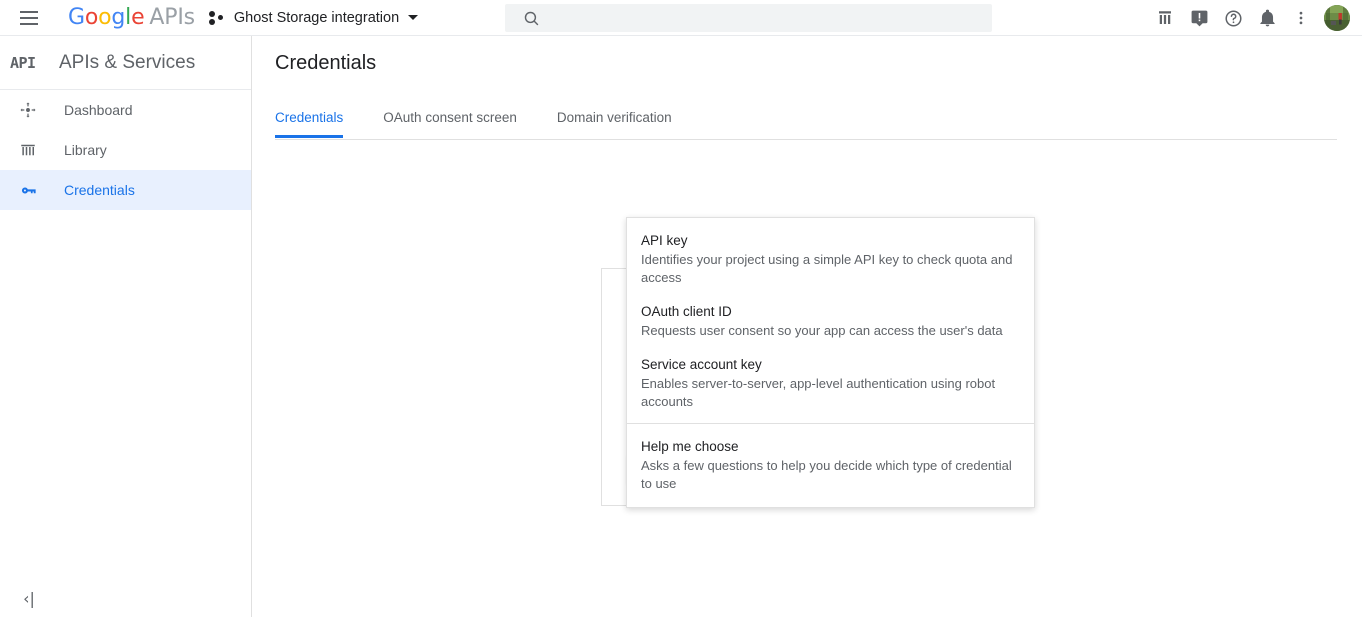  What do you see at coordinates (85, 150) in the screenshot?
I see `sidebar-item-label: Library` at bounding box center [85, 150].